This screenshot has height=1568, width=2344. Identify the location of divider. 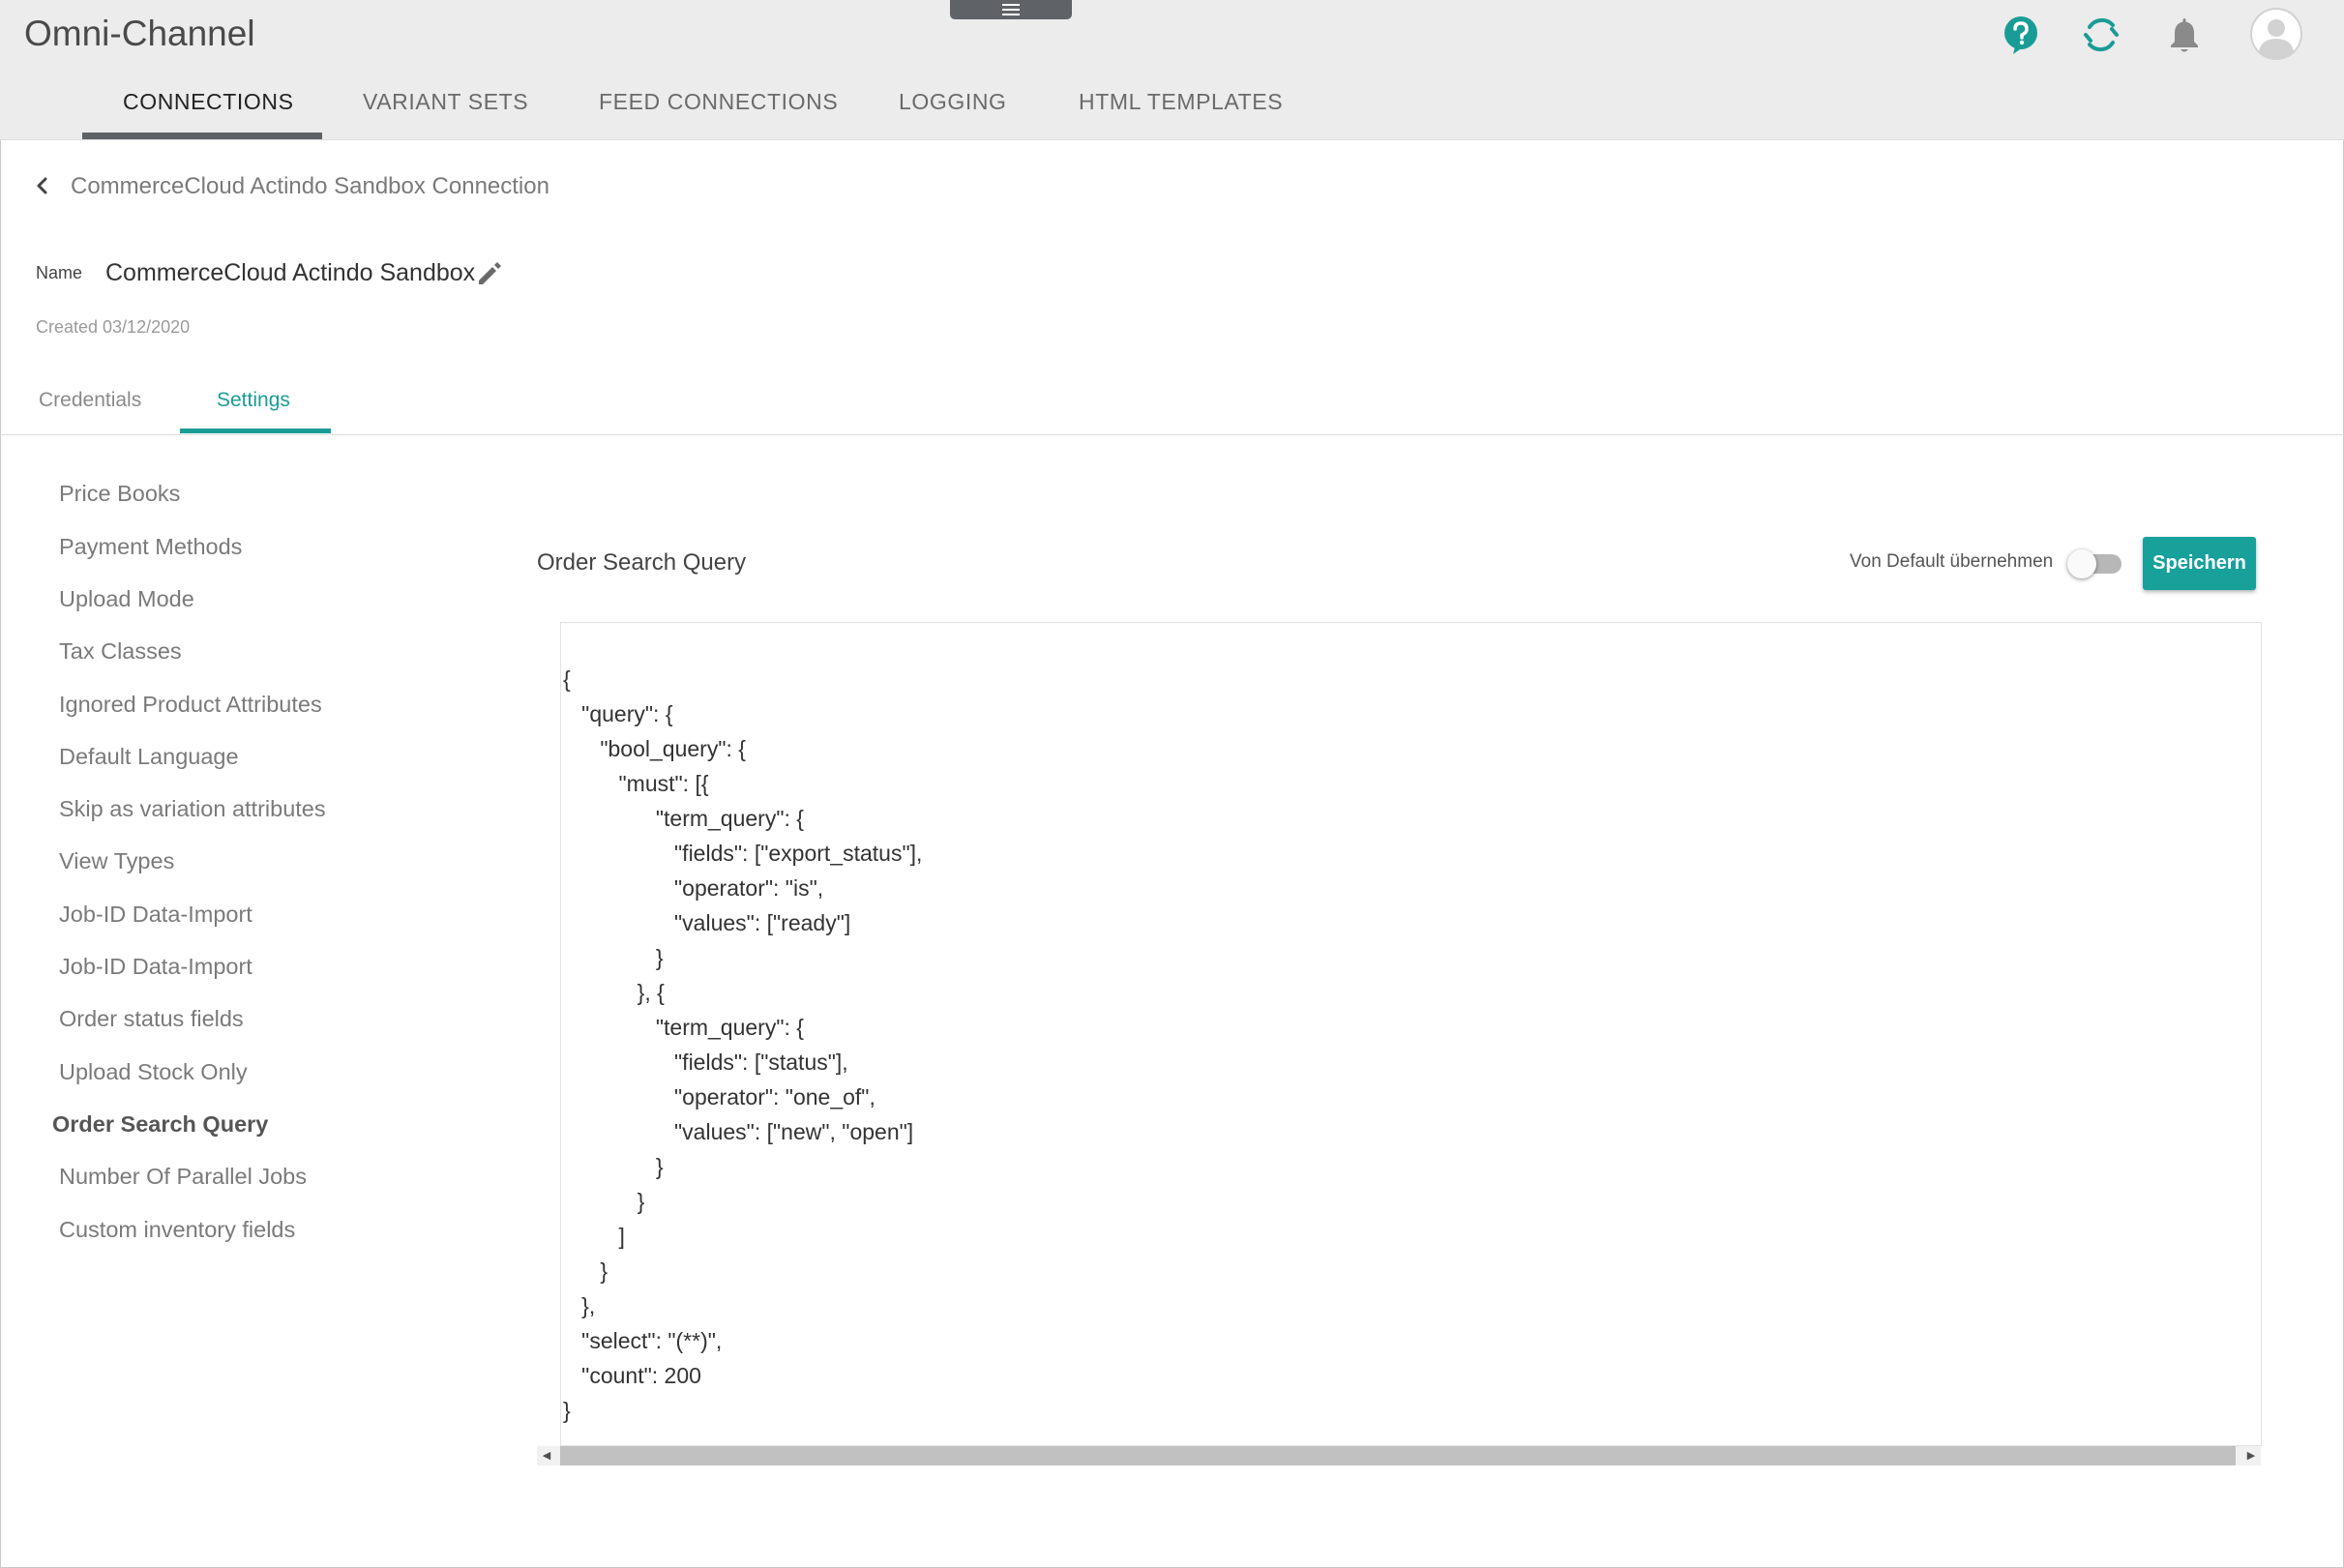
(1172, 435).